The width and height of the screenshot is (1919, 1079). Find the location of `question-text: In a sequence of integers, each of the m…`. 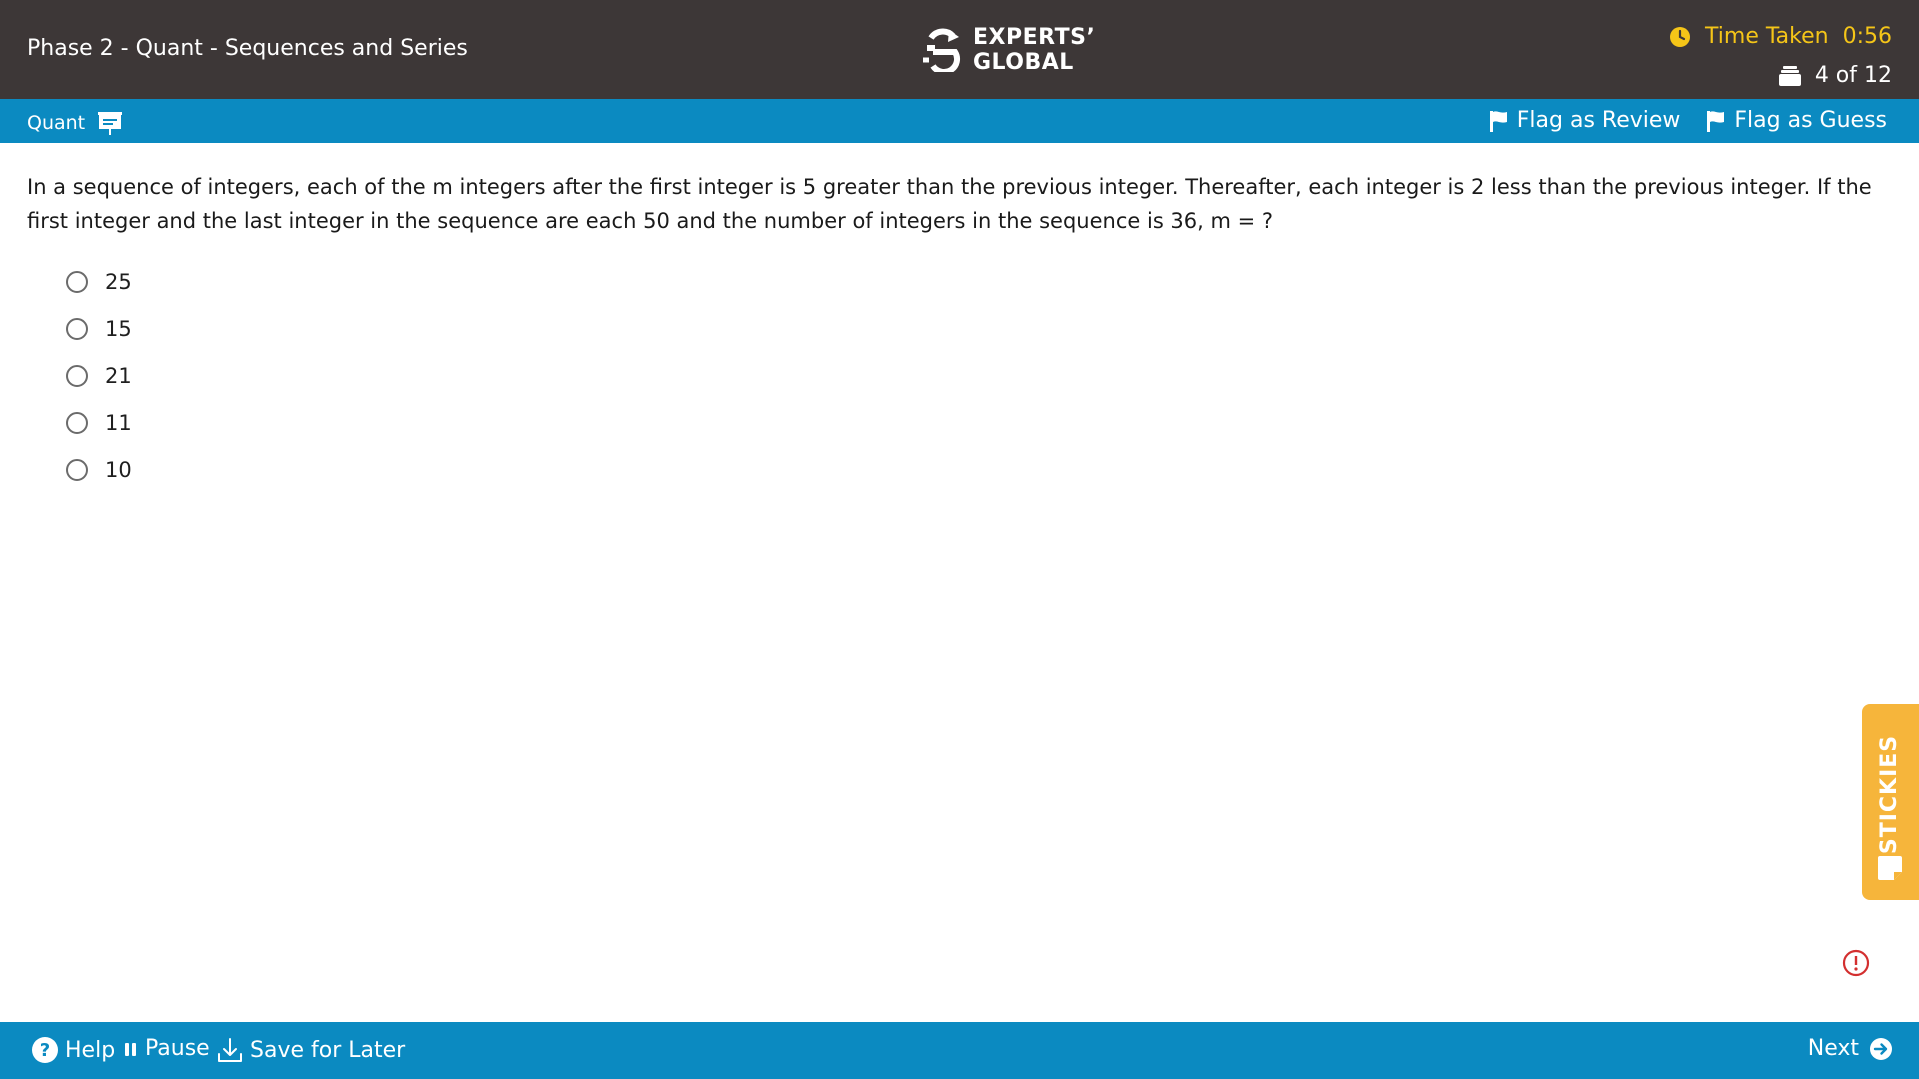

question-text: In a sequence of integers, each of the m… is located at coordinates (949, 204).